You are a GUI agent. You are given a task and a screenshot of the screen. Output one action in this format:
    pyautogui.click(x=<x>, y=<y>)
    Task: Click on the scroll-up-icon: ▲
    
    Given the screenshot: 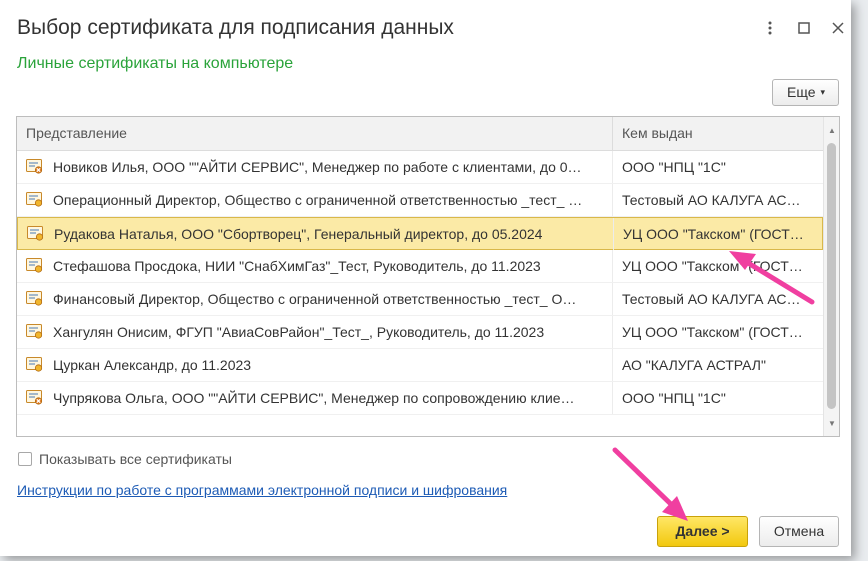 What is the action you would take?
    pyautogui.click(x=831, y=131)
    